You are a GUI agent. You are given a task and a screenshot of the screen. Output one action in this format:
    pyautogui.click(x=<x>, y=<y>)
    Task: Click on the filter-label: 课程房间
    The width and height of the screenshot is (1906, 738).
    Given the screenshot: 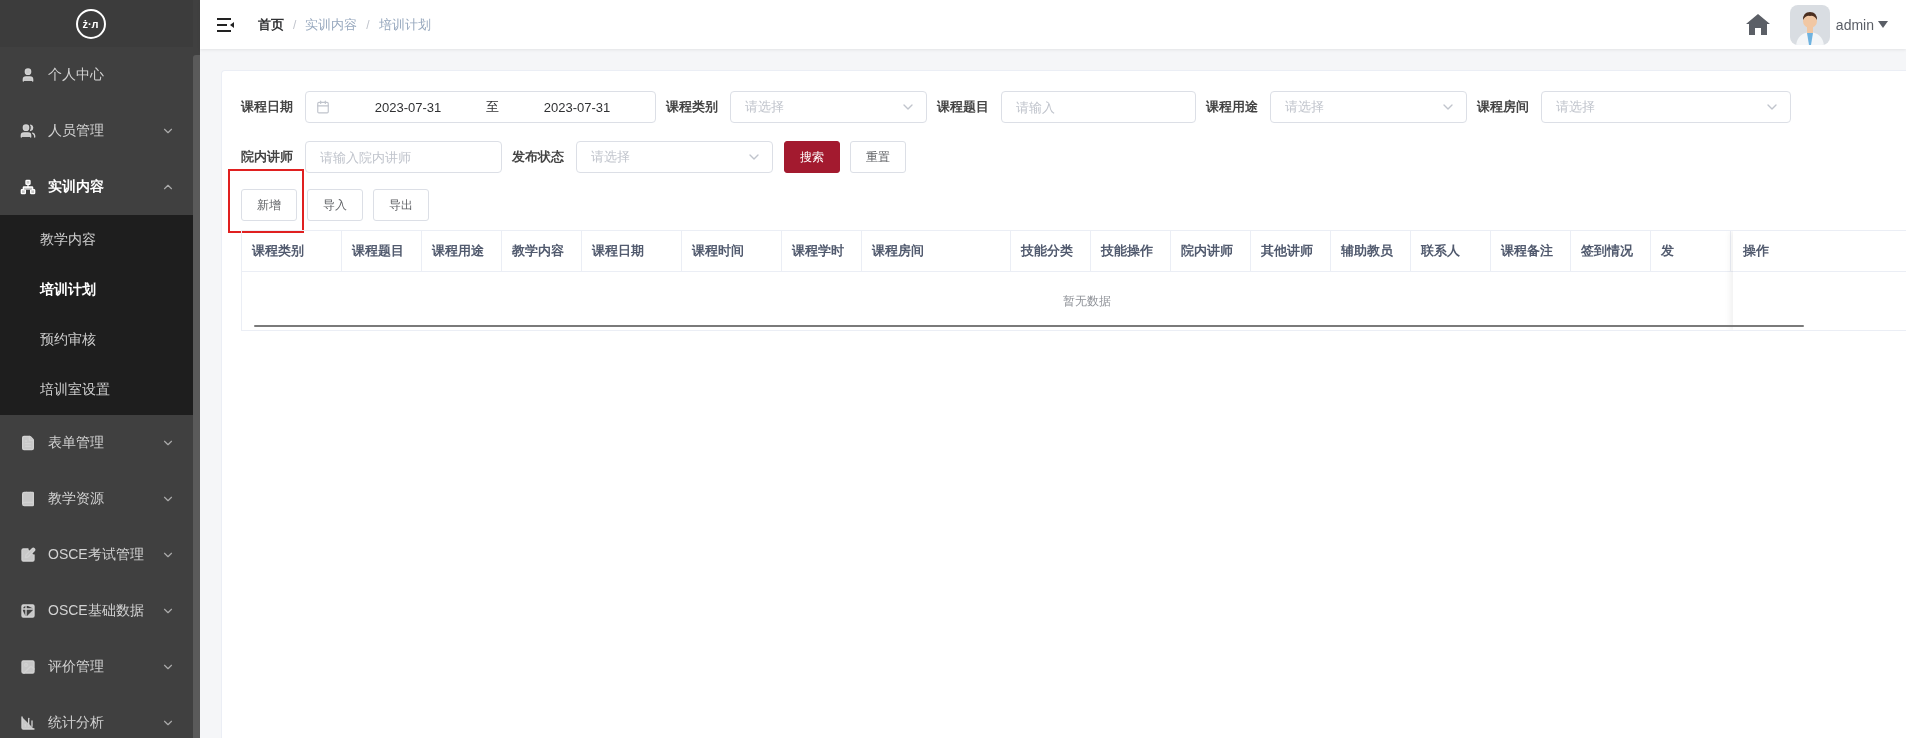 What is the action you would take?
    pyautogui.click(x=1503, y=107)
    